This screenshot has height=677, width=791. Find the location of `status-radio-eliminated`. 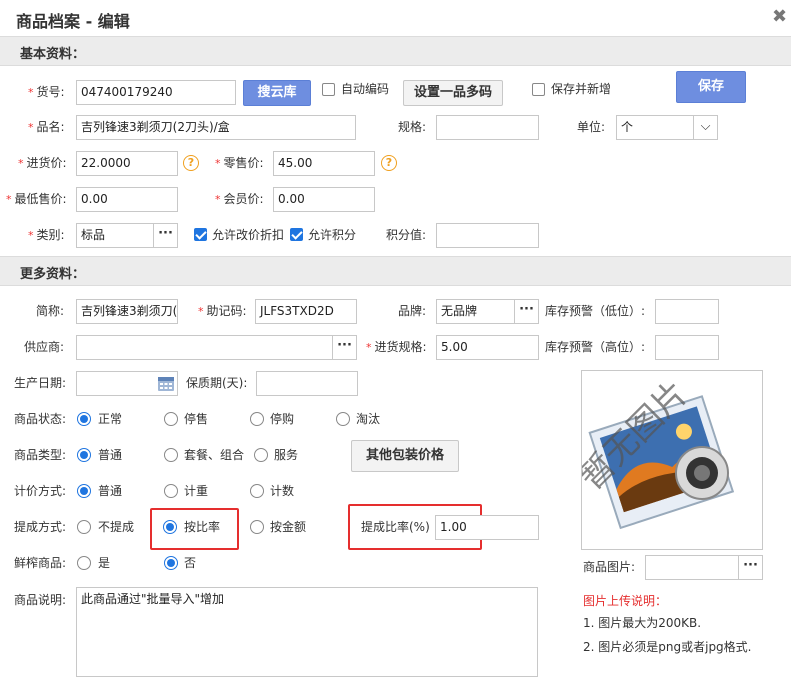

status-radio-eliminated is located at coordinates (343, 419).